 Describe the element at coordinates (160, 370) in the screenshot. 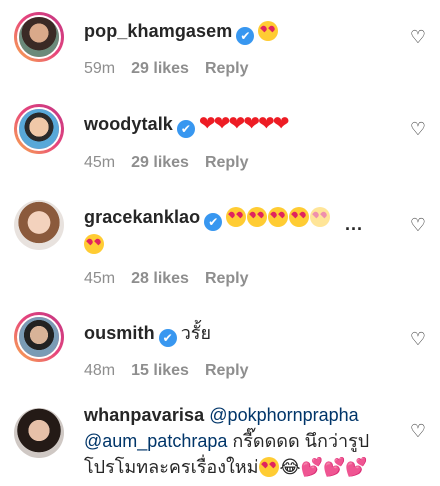

I see `comment-likes: 15 likes` at that location.